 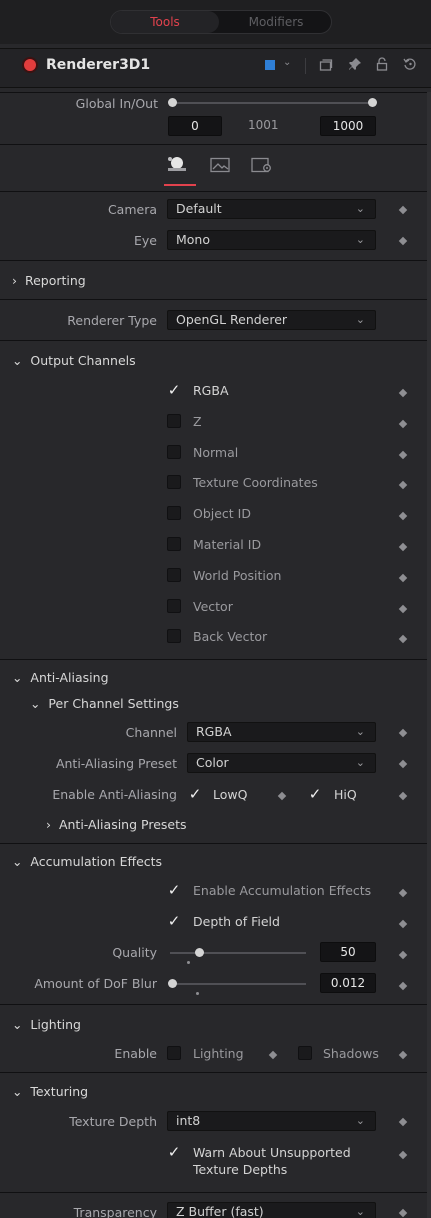 I want to click on lighting-enable-label: Enable, so click(x=135, y=1053).